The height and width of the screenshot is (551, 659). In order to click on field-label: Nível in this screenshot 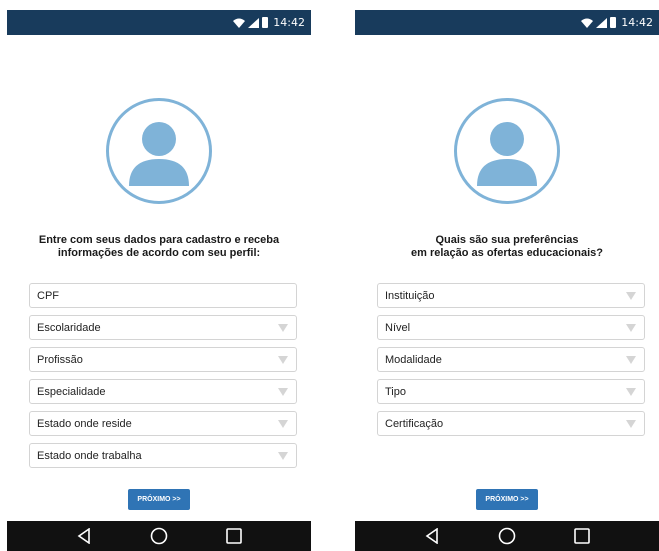, I will do `click(398, 327)`.